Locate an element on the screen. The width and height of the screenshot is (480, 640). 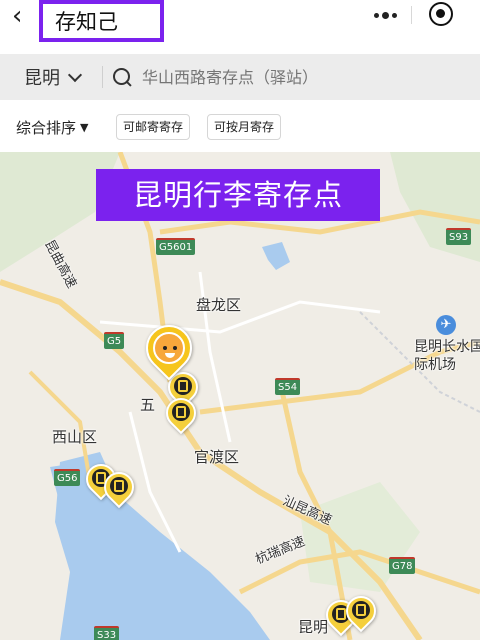
district-label-guandu: 官渡区 is located at coordinates (217, 457).